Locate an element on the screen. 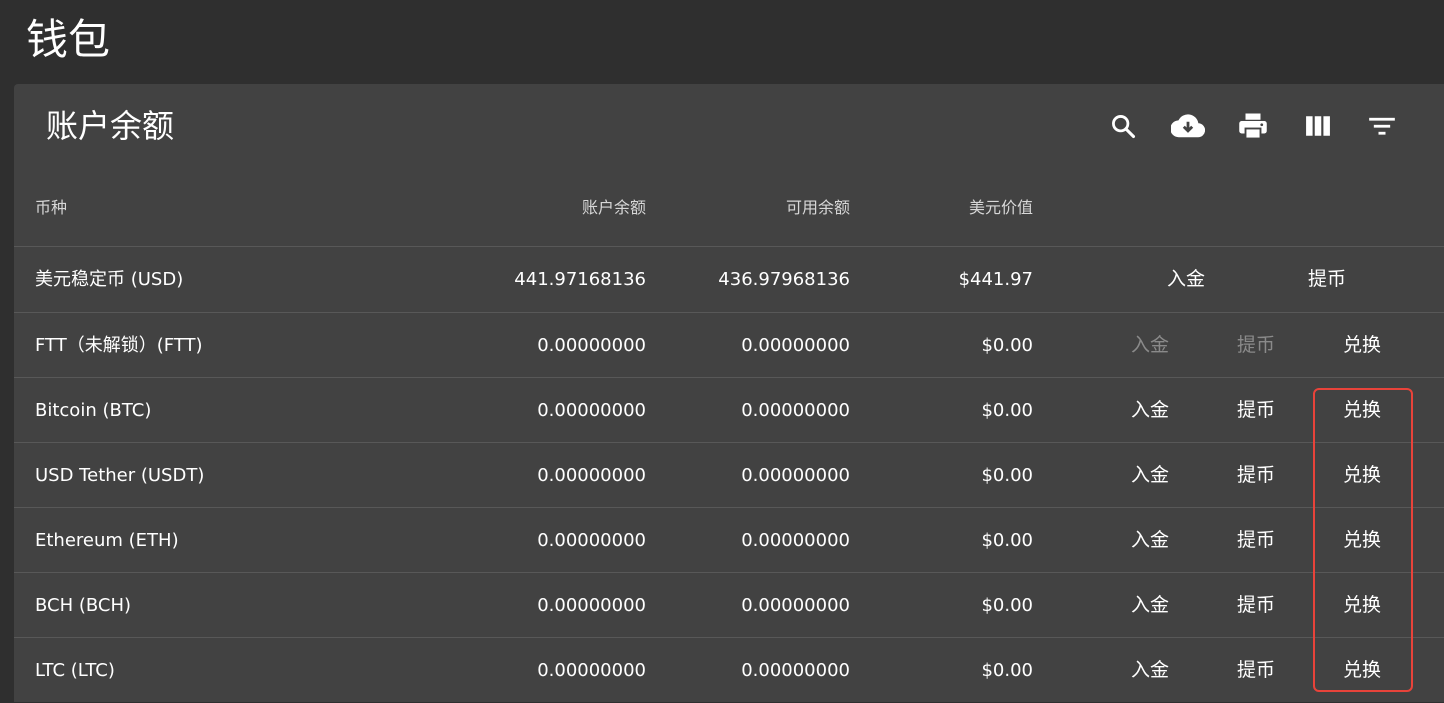 The image size is (1444, 703). print-button is located at coordinates (1253, 126).